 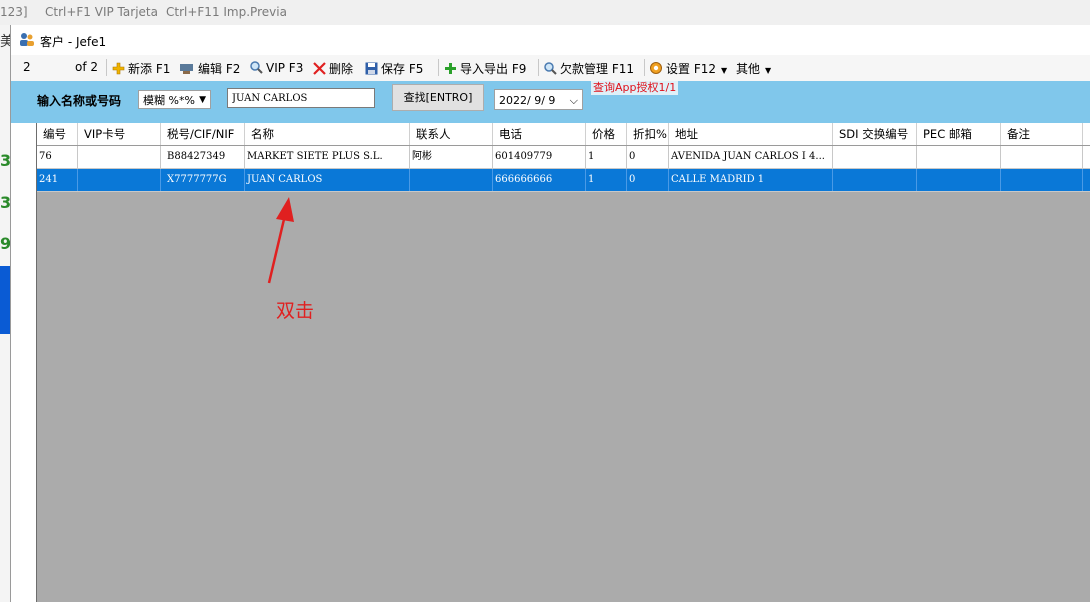 I want to click on settings-label: 设置 F12, so click(x=691, y=69).